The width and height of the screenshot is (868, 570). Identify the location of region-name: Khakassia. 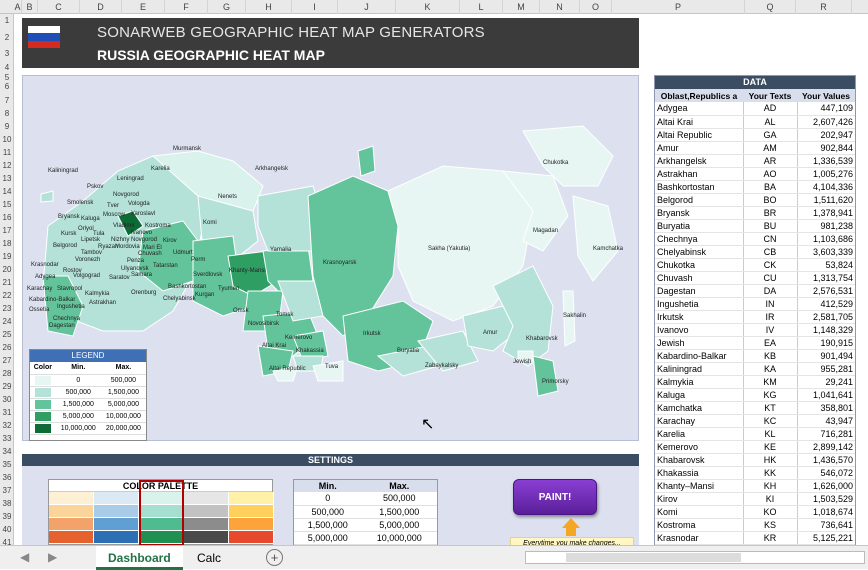
(699, 473).